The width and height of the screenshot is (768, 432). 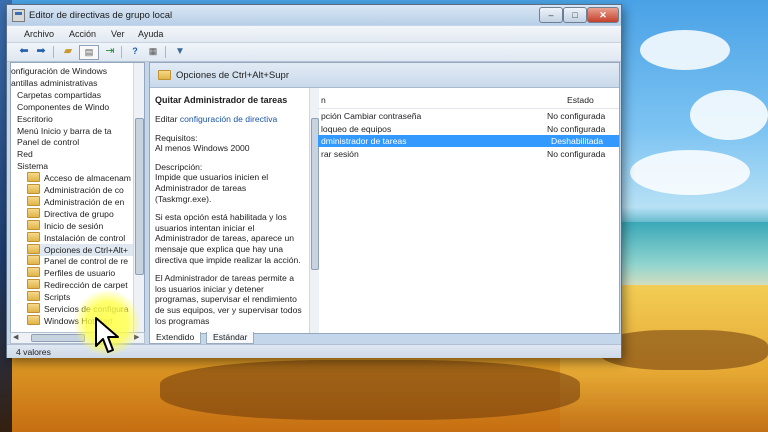 I want to click on policy-name: pción Cambiar contraseña, so click(x=371, y=116).